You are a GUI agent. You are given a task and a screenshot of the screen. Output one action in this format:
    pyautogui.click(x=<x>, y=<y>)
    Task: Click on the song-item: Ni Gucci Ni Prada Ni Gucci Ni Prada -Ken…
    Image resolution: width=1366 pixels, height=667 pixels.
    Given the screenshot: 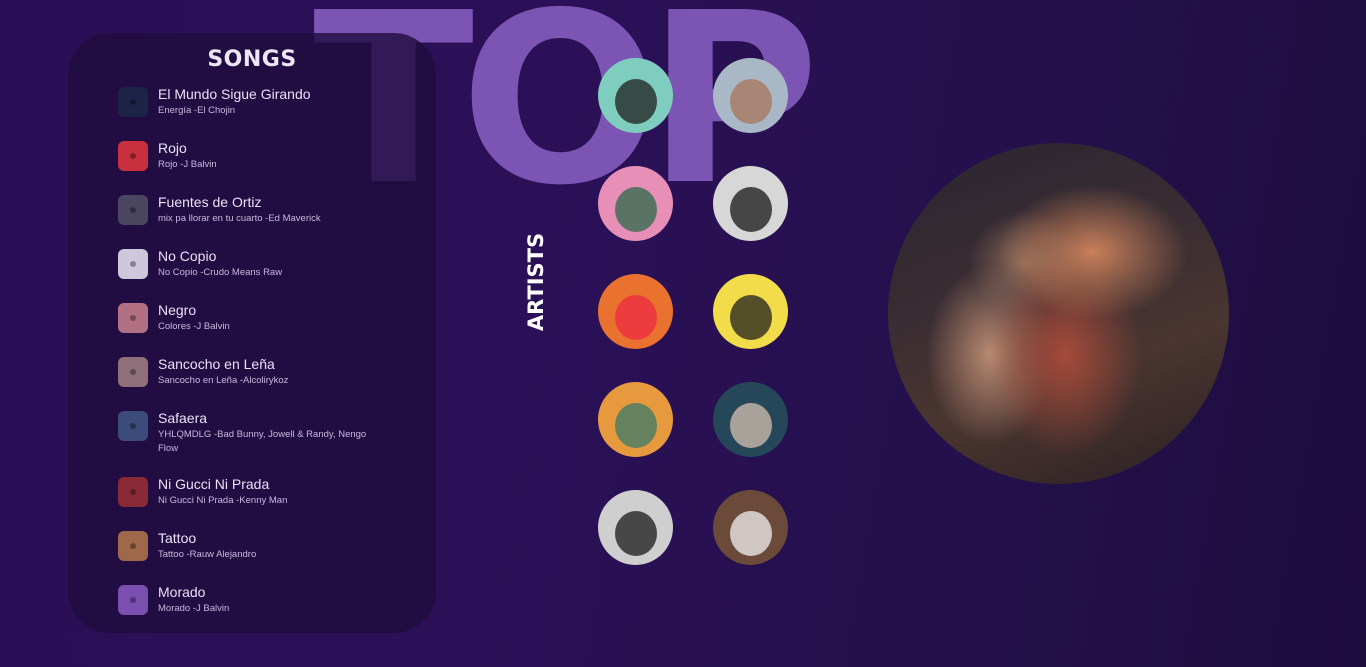 What is the action you would take?
    pyautogui.click(x=243, y=492)
    